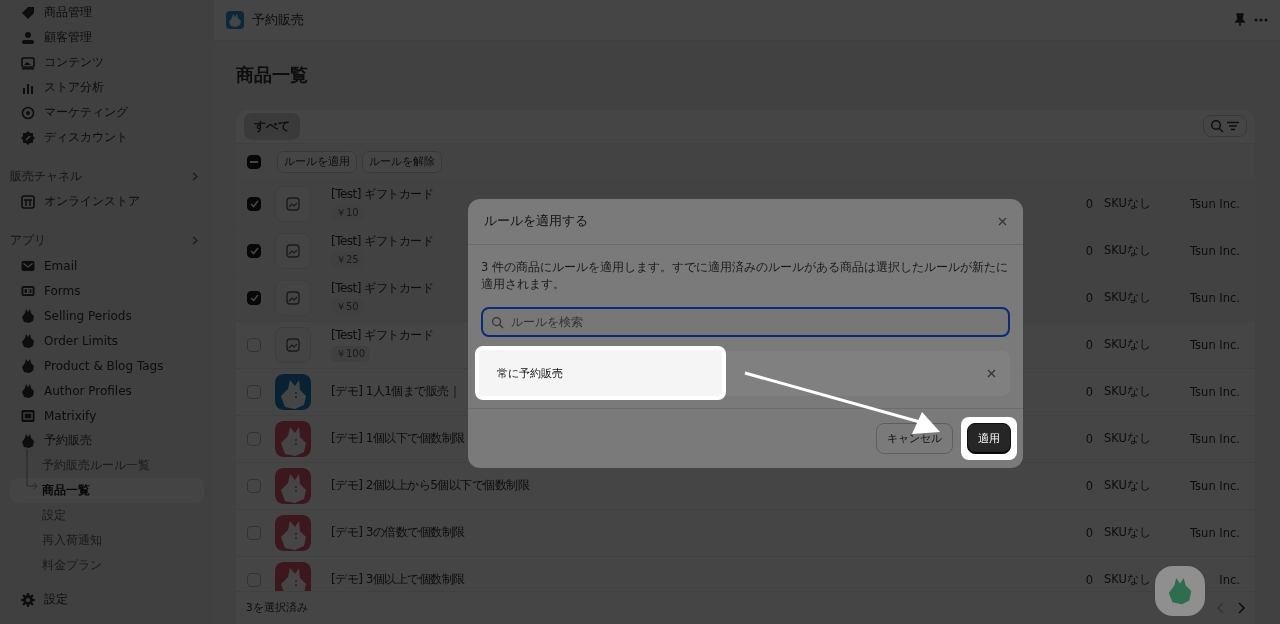 The height and width of the screenshot is (624, 1280). Describe the element at coordinates (989, 438) in the screenshot. I see `apply-button: 適用` at that location.